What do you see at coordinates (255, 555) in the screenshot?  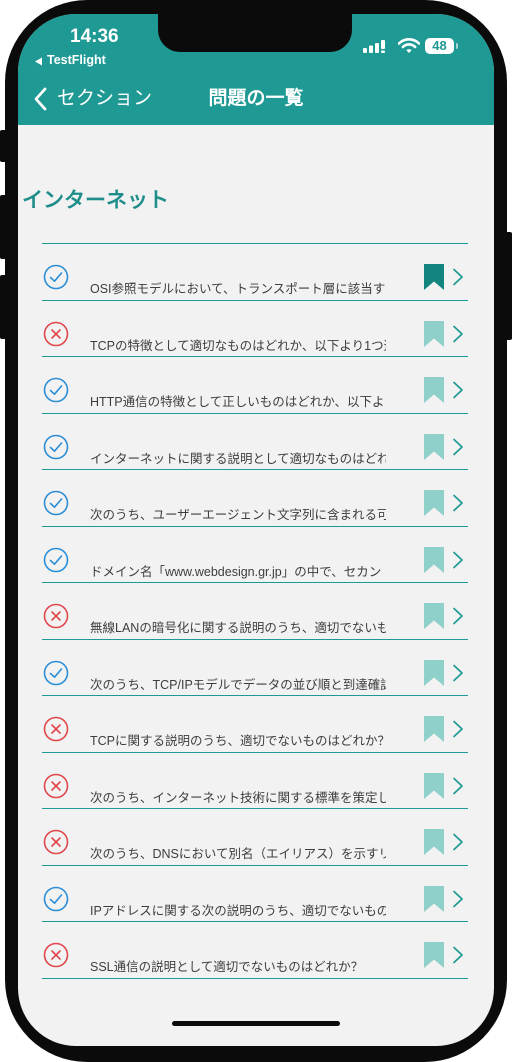 I see `question-row: ドメイン名「www.webdesign.gr.jp」の中で、セカン` at bounding box center [255, 555].